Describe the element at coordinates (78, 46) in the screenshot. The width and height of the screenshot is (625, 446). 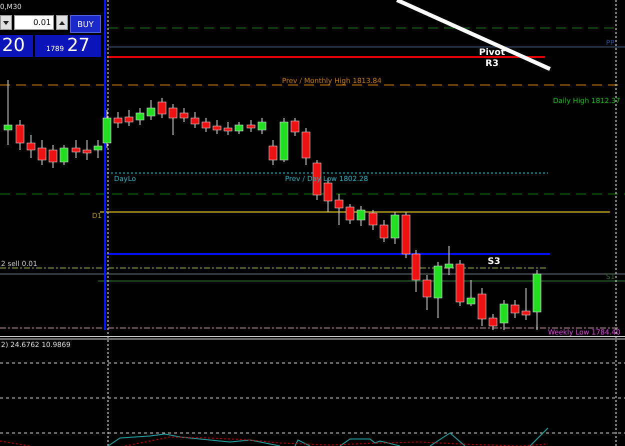
I see `price-pips: 27` at that location.